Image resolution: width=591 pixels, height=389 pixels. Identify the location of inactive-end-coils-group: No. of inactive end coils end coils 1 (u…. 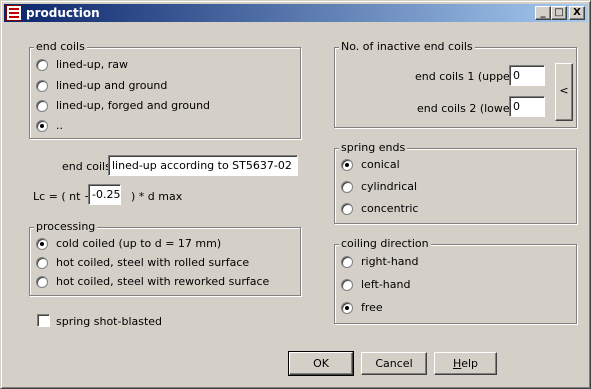
(455, 84).